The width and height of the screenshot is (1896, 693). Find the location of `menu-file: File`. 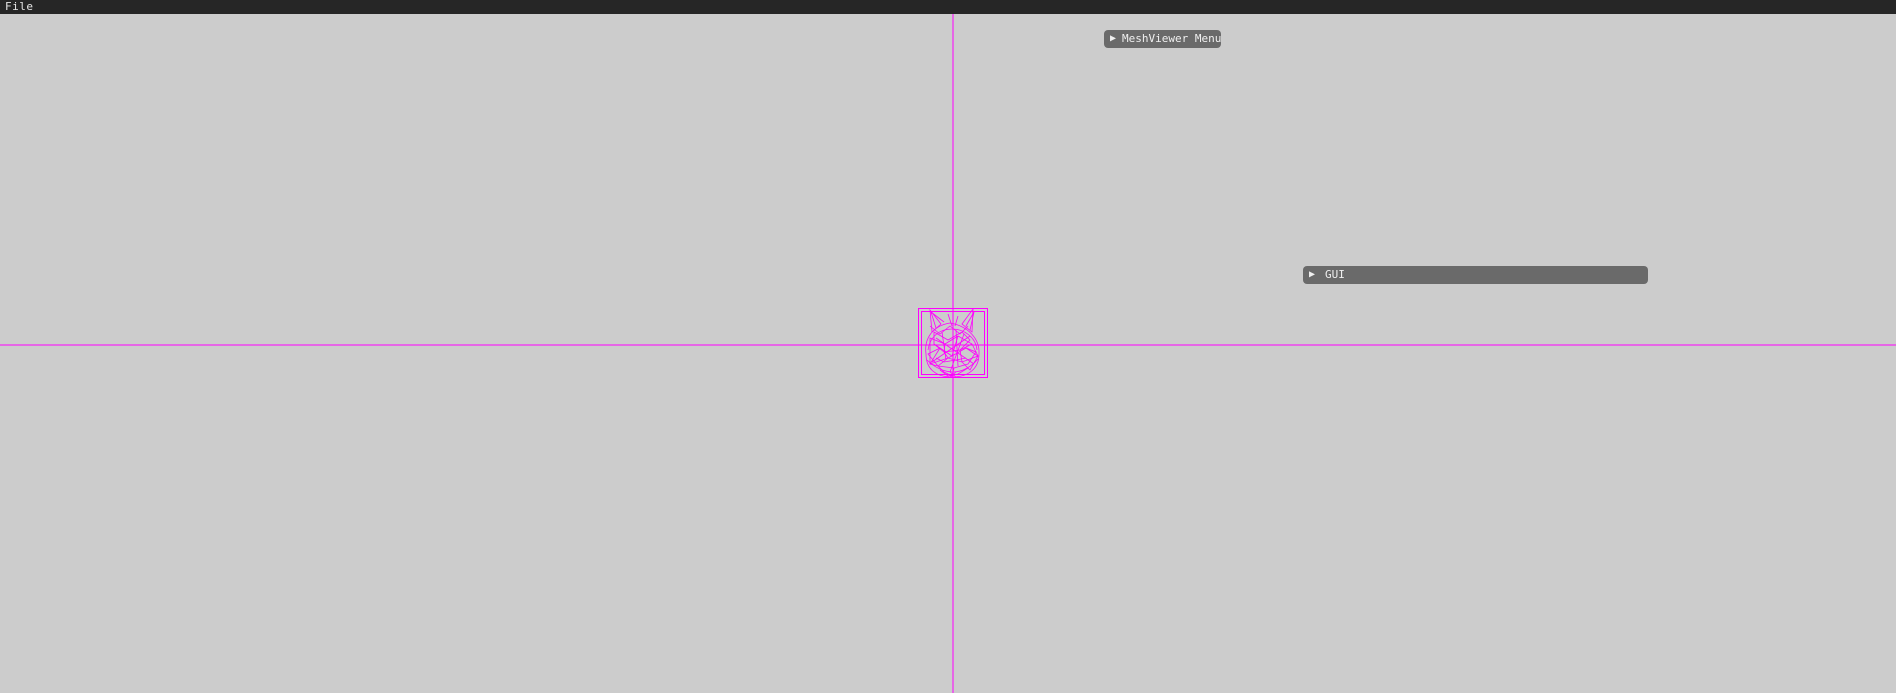

menu-file: File is located at coordinates (20, 7).